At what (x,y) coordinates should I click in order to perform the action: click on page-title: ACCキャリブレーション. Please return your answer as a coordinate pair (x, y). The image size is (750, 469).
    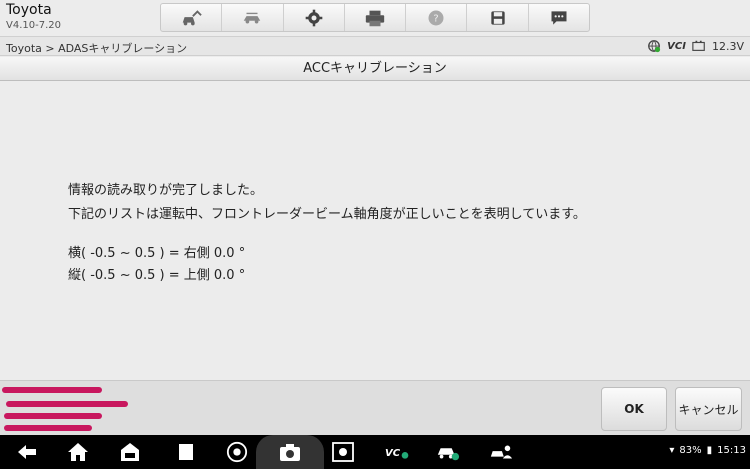
    Looking at the image, I should click on (375, 68).